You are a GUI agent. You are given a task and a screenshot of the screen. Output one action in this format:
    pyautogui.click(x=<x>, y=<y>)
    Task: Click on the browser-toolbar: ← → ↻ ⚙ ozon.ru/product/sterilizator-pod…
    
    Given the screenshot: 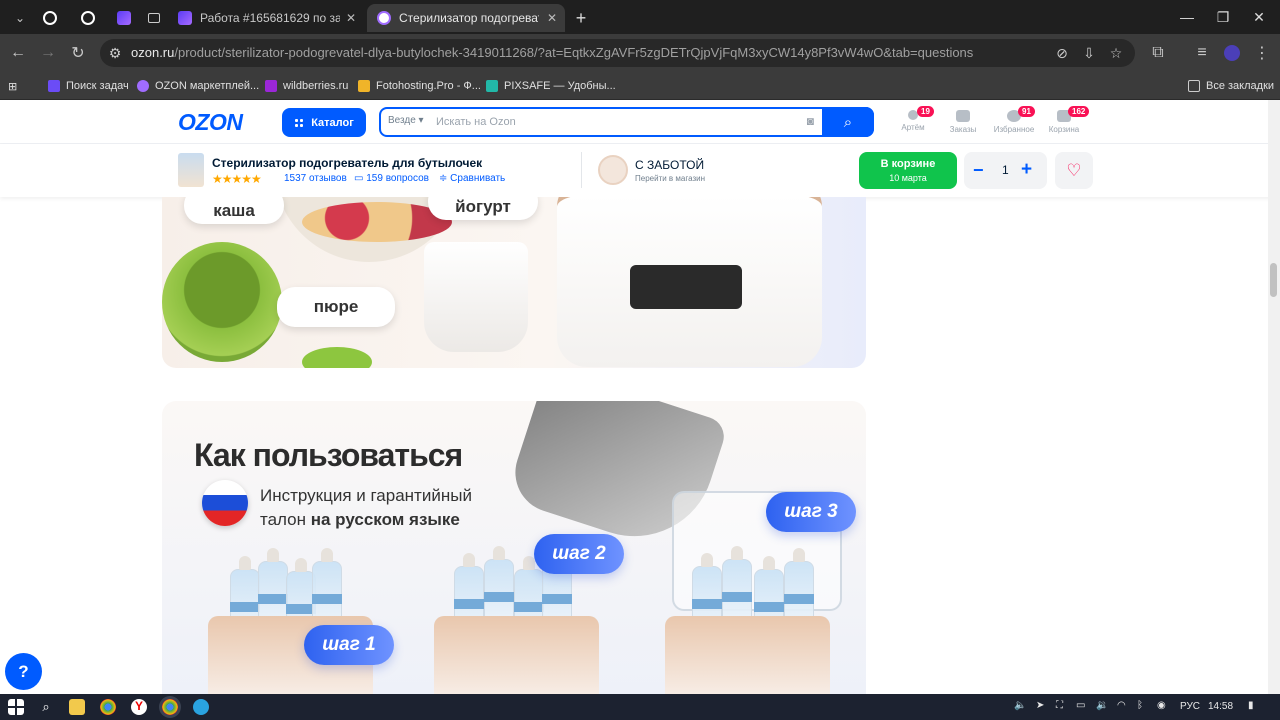 What is the action you would take?
    pyautogui.click(x=640, y=53)
    